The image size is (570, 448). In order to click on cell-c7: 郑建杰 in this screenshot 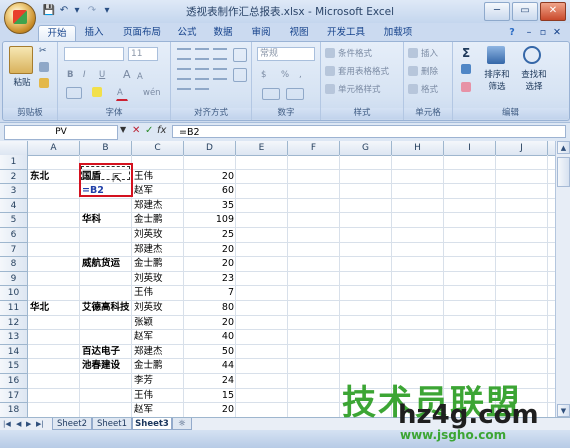, I will do `click(158, 250)`.